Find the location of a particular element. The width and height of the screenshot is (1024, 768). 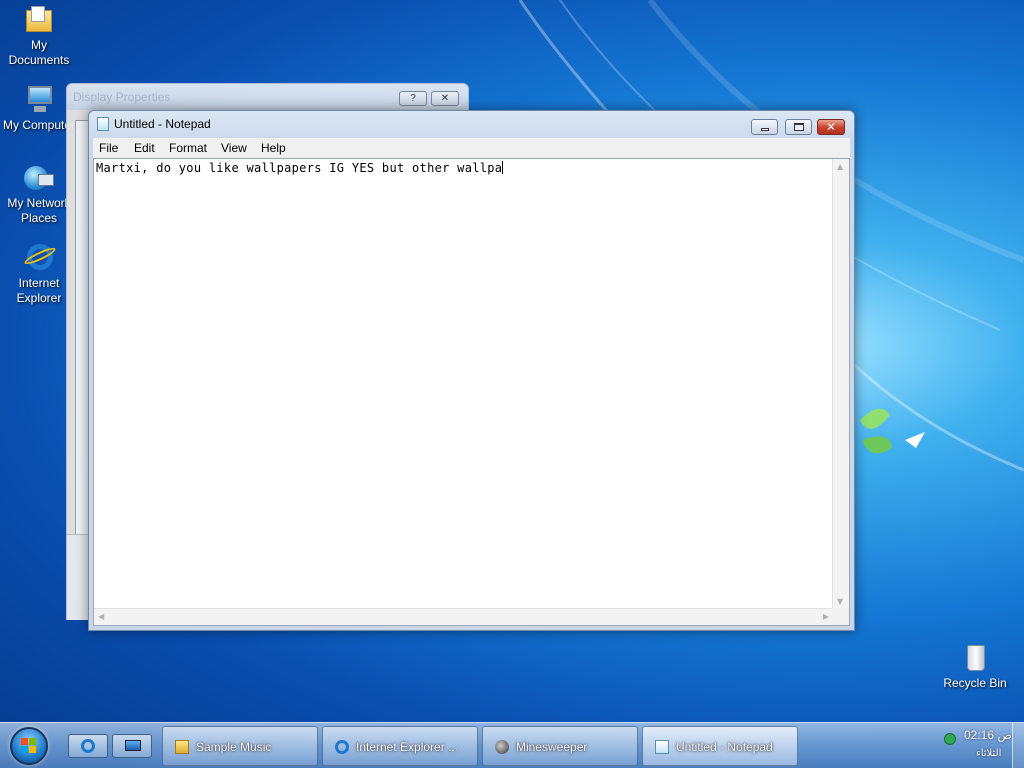

start-button is located at coordinates (29, 746).